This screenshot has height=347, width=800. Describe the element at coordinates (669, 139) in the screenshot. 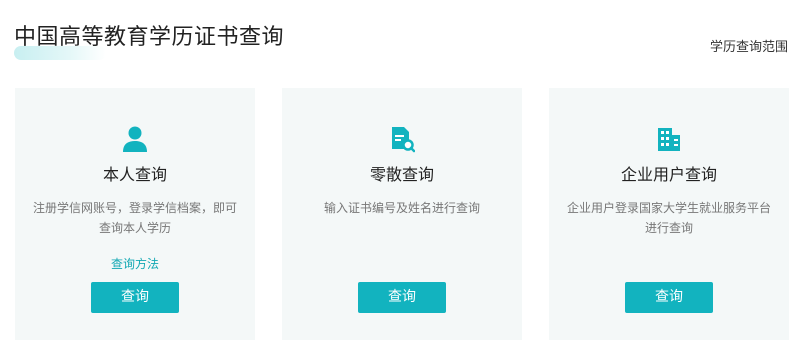

I see `building-icon` at that location.